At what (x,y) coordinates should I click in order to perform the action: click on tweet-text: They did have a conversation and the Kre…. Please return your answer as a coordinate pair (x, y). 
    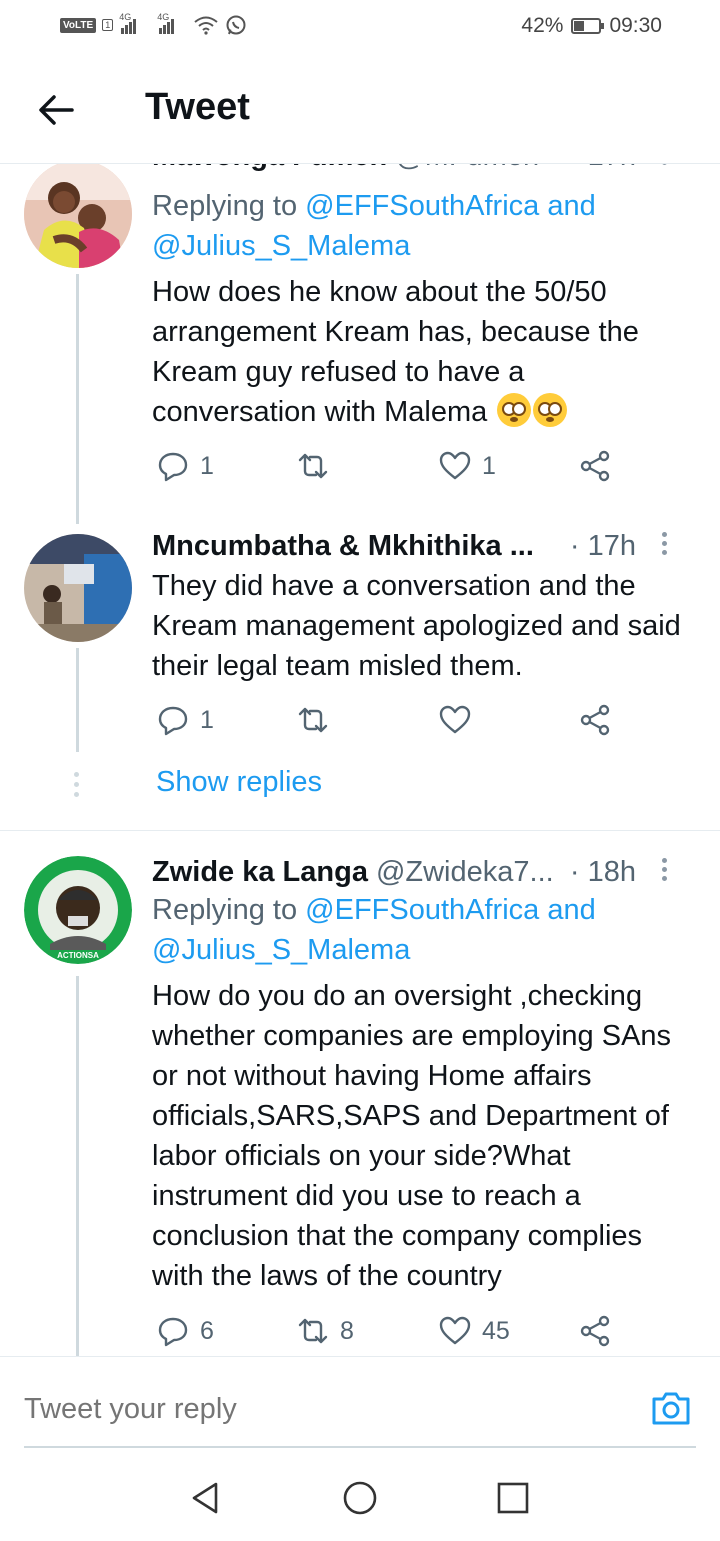
    Looking at the image, I should click on (416, 626).